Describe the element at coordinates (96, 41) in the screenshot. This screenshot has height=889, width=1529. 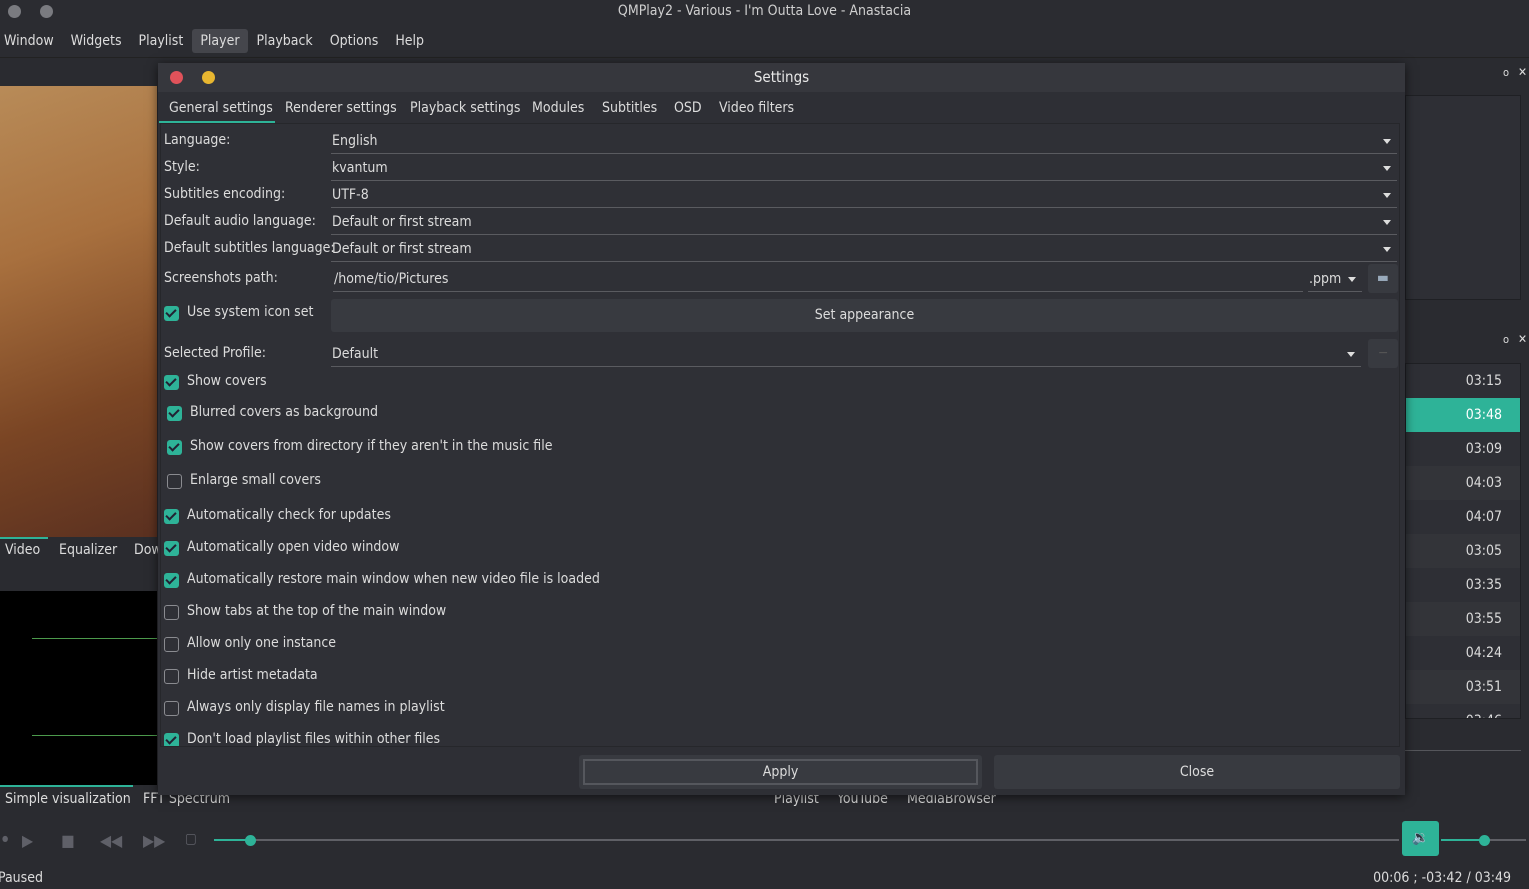
I see `menu-widgets: Widgets` at that location.